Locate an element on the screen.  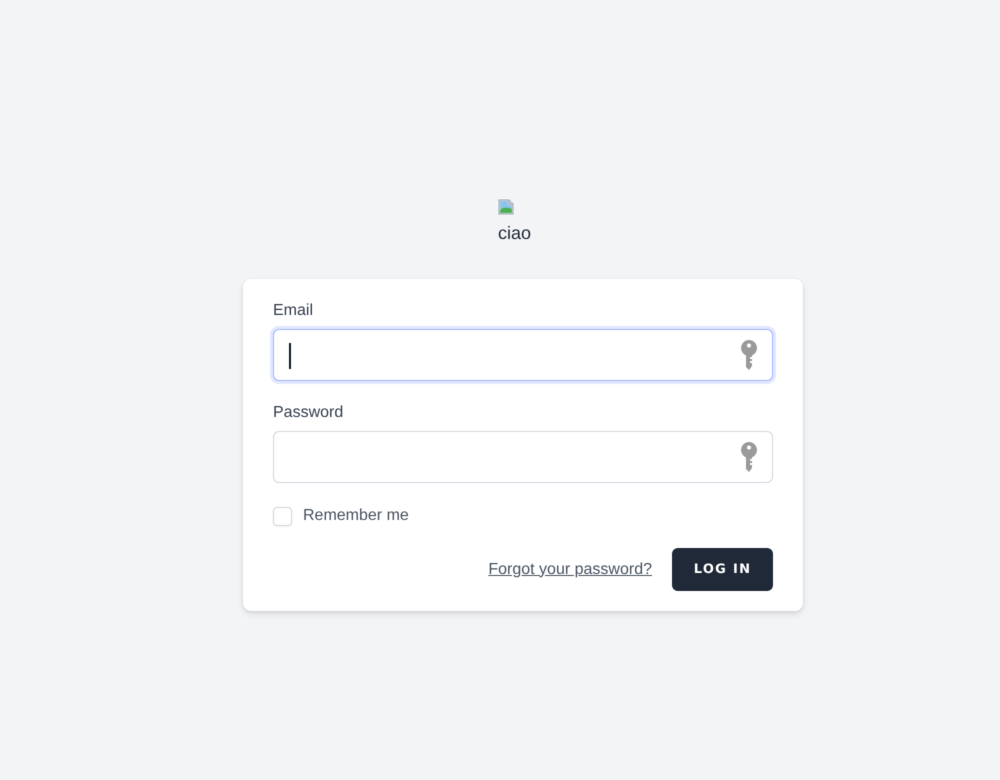
broken-image-icon is located at coordinates (506, 207).